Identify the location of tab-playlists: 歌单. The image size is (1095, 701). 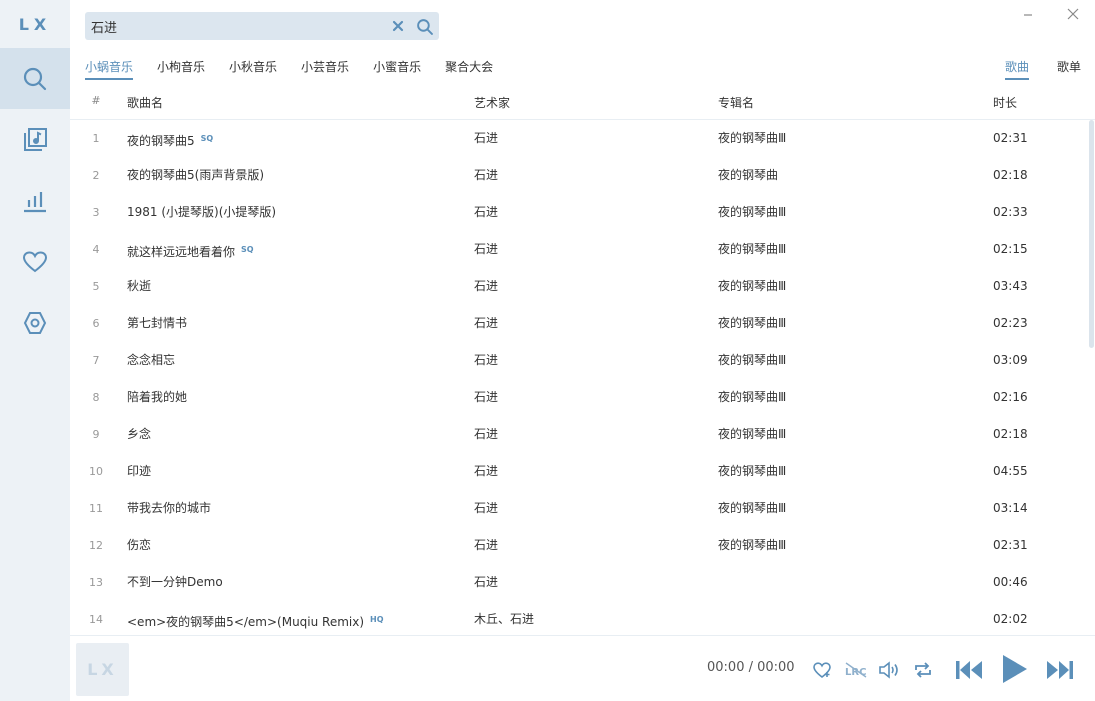
(1069, 69).